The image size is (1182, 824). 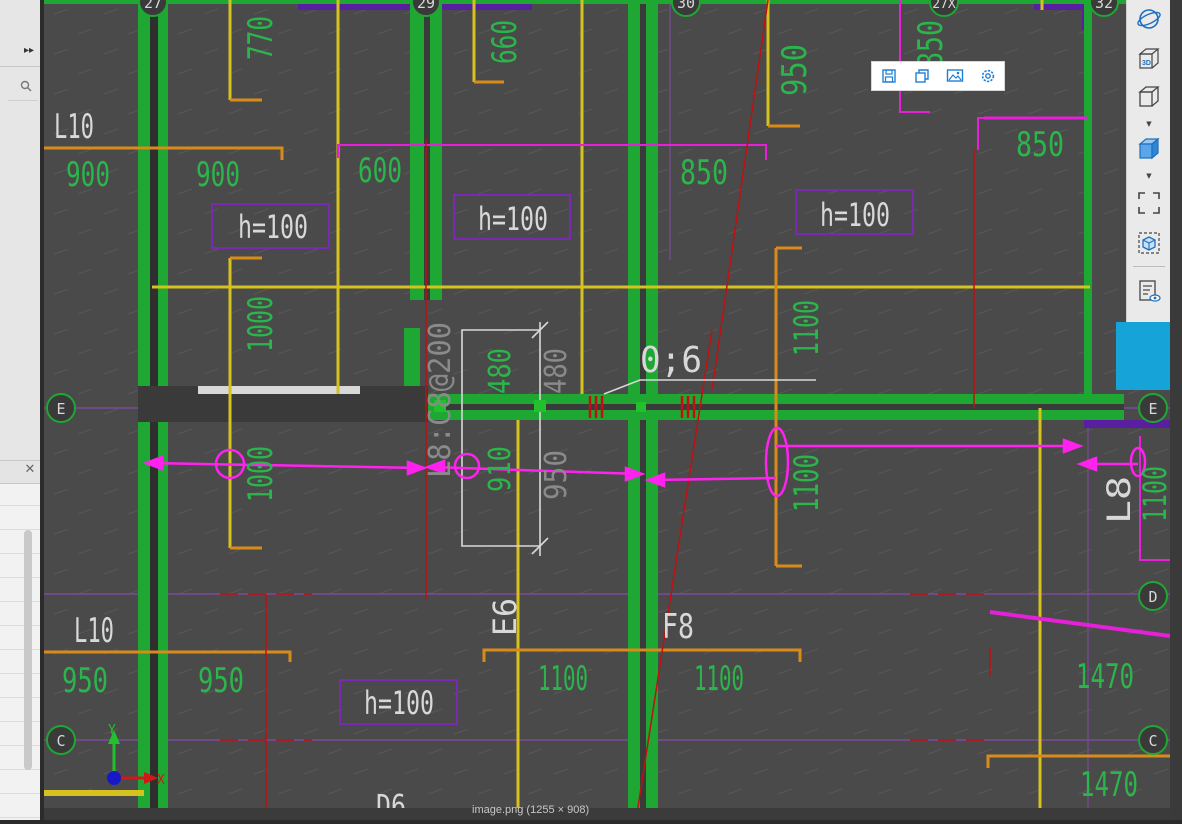 What do you see at coordinates (807, 328) in the screenshot?
I see `dim-1100-c: 1100` at bounding box center [807, 328].